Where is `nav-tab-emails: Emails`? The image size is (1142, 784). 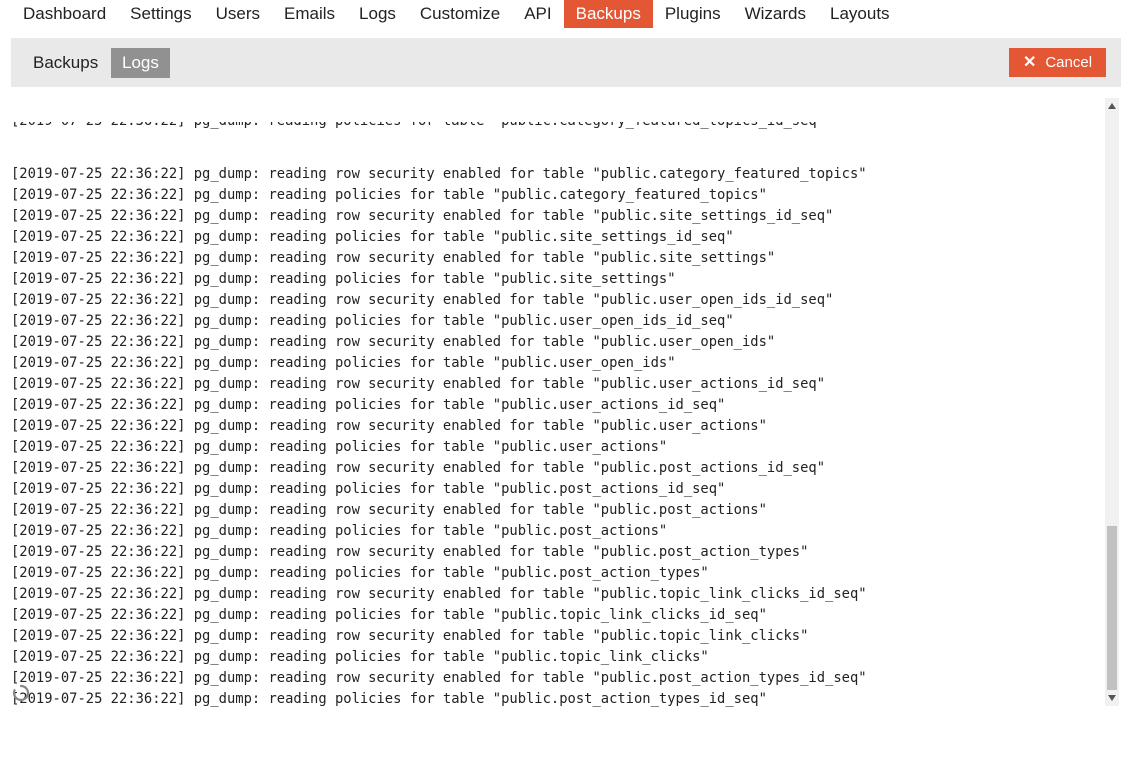 nav-tab-emails: Emails is located at coordinates (309, 14).